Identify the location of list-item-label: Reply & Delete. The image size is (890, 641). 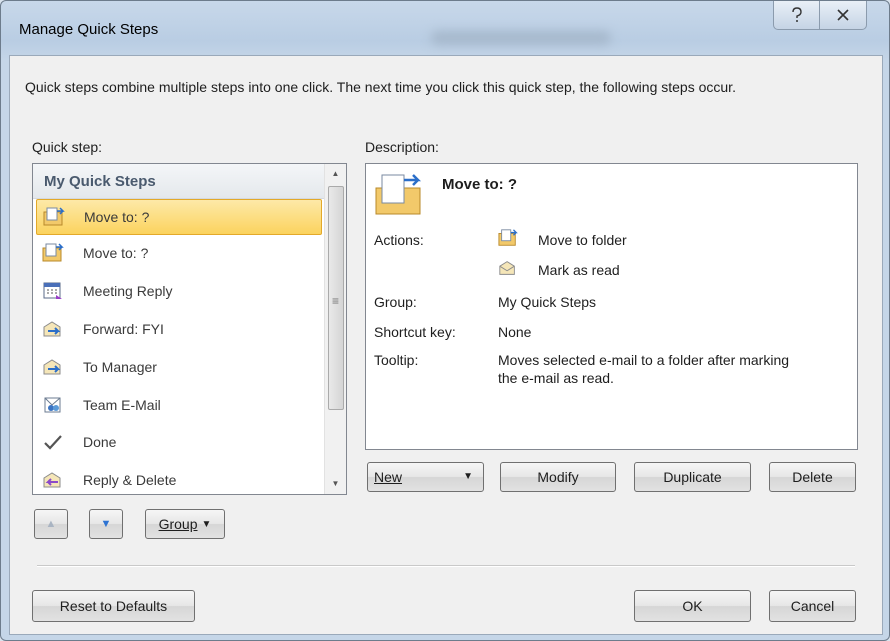
(130, 480).